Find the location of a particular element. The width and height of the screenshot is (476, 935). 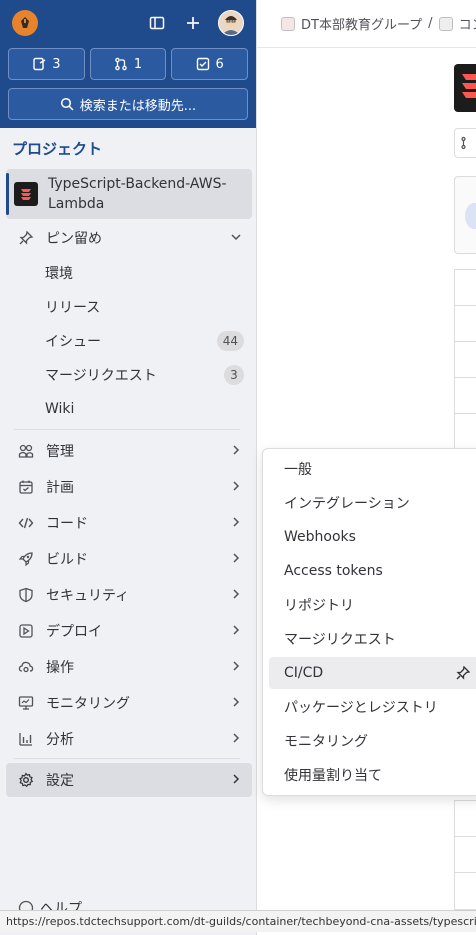

sidebar-item-label: コード is located at coordinates (67, 524).